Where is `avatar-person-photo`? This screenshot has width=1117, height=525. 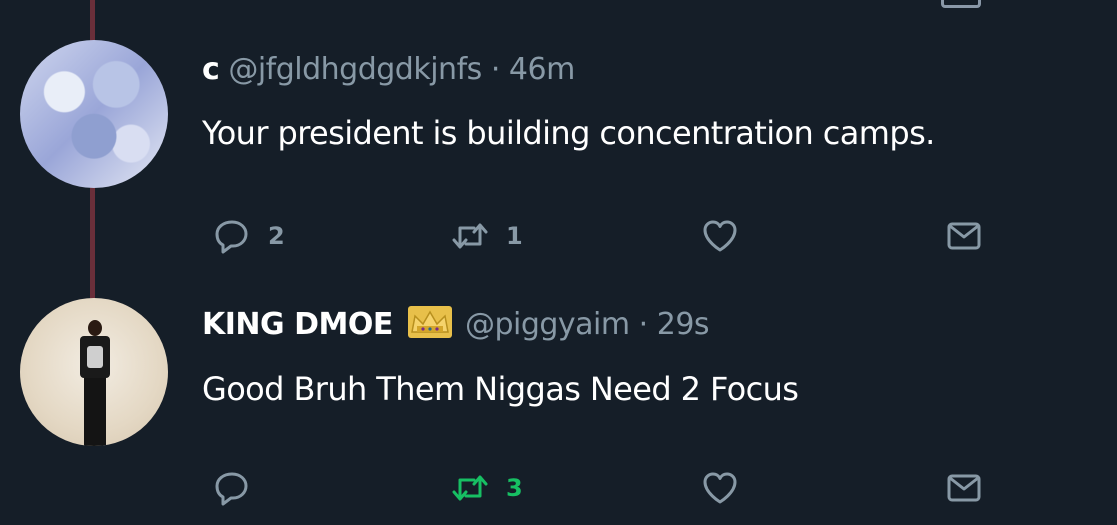
avatar-person-photo is located at coordinates (95, 383).